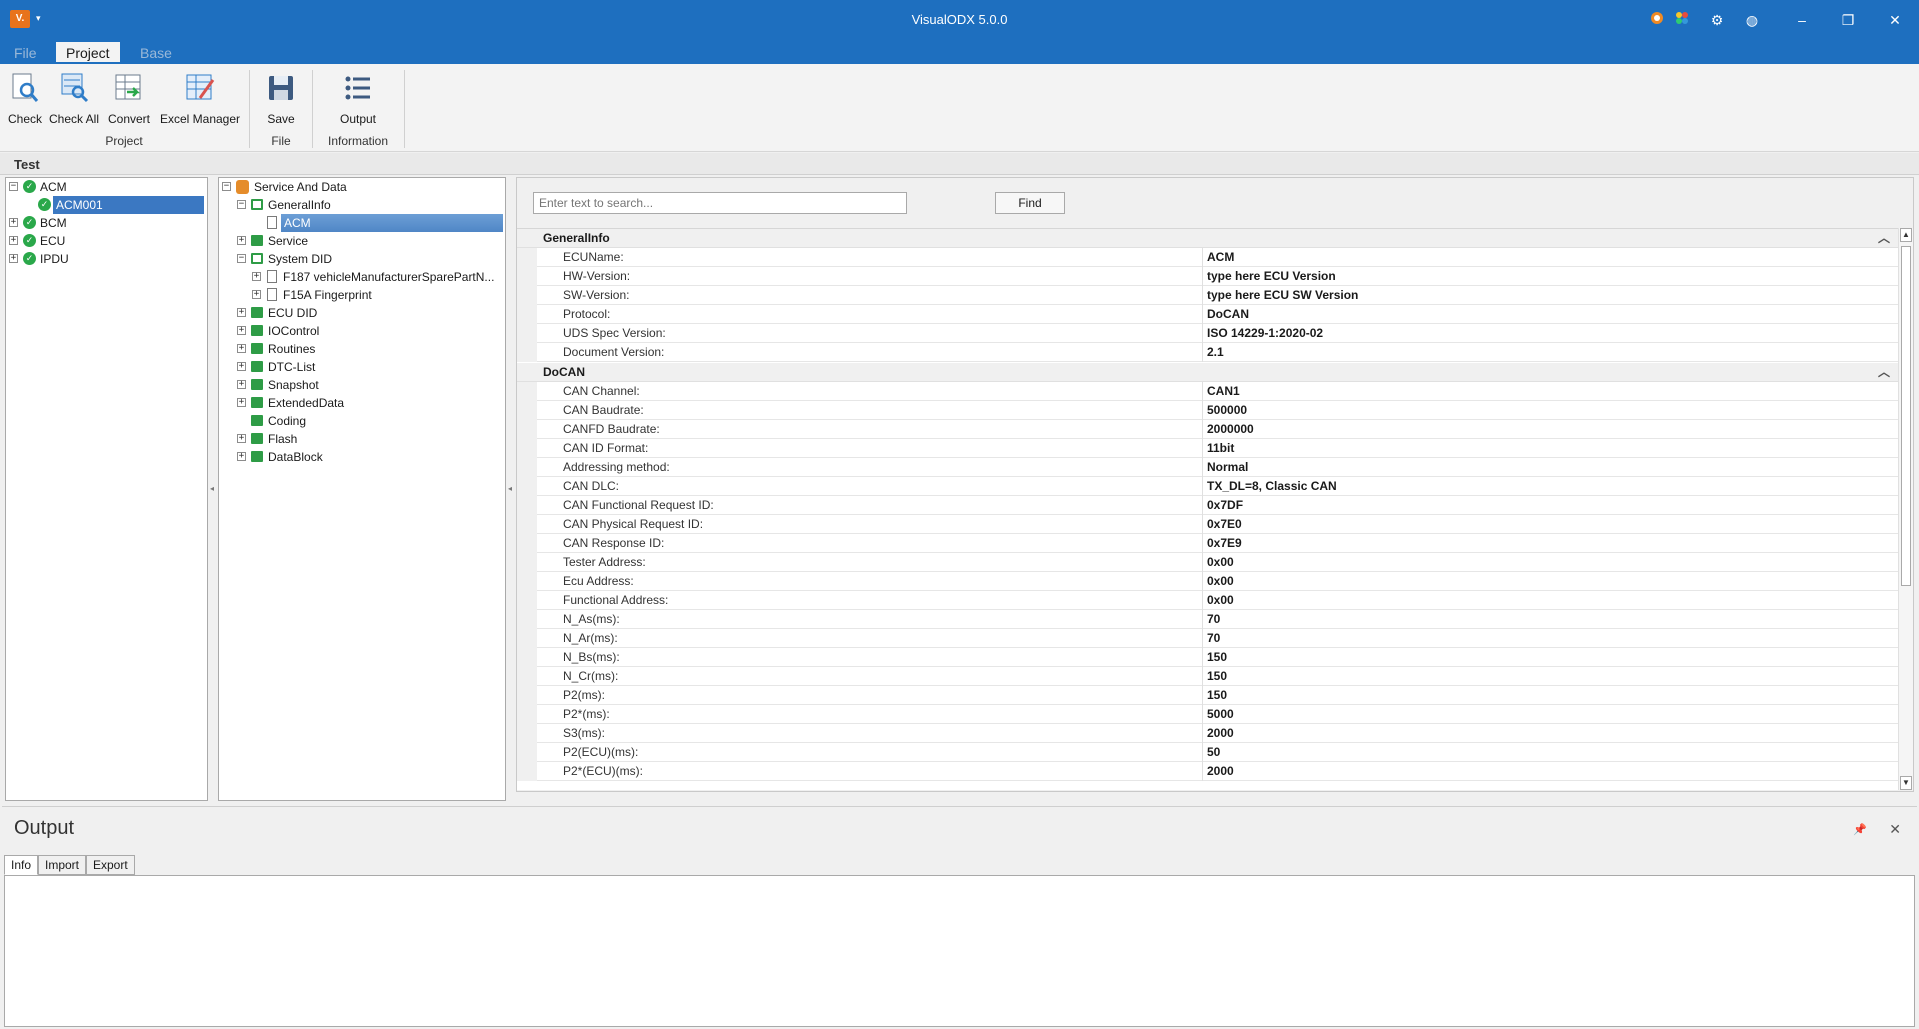  What do you see at coordinates (1207, 543) in the screenshot?
I see `property-row: CAN Response ID: 0x7E9` at bounding box center [1207, 543].